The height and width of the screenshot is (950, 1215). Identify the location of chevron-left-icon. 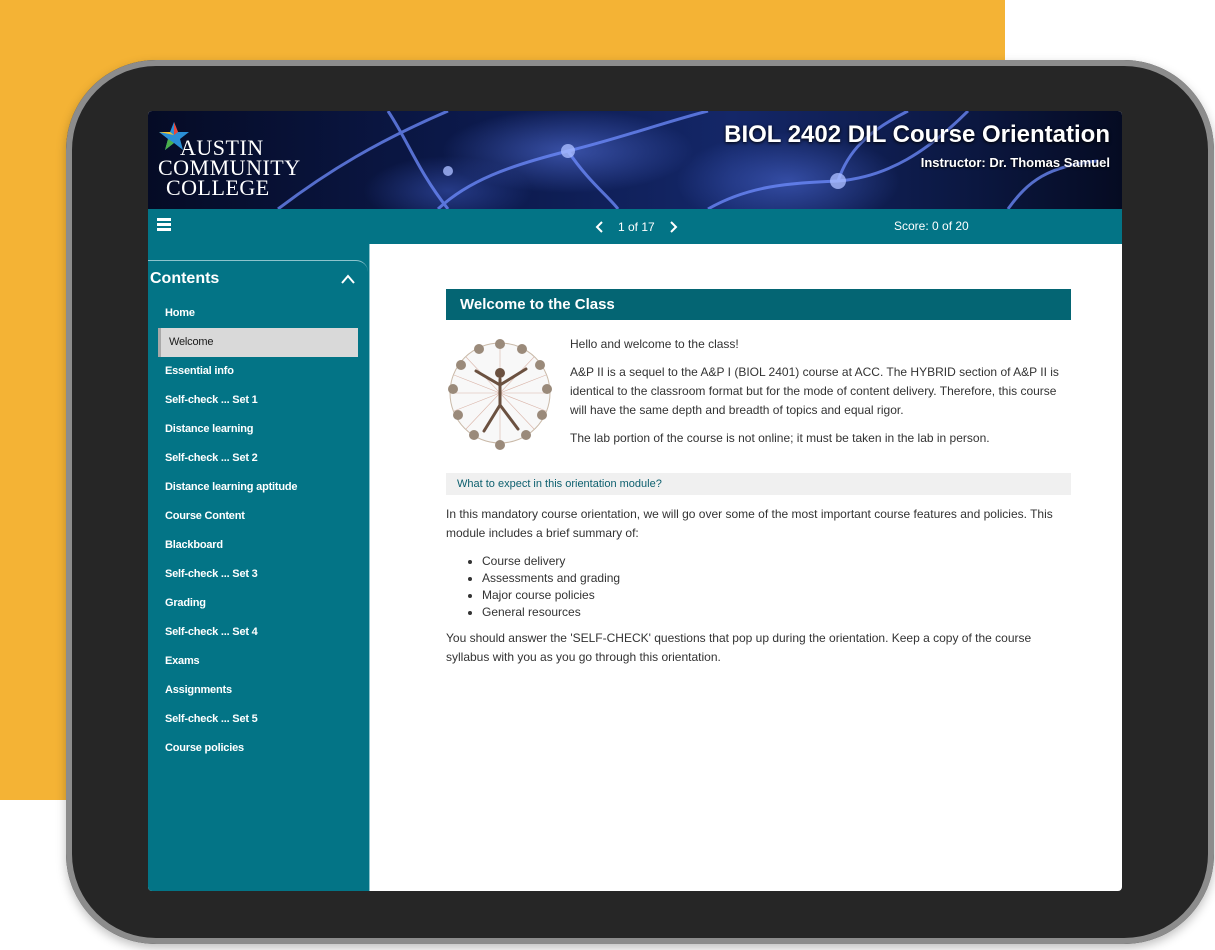
(600, 227).